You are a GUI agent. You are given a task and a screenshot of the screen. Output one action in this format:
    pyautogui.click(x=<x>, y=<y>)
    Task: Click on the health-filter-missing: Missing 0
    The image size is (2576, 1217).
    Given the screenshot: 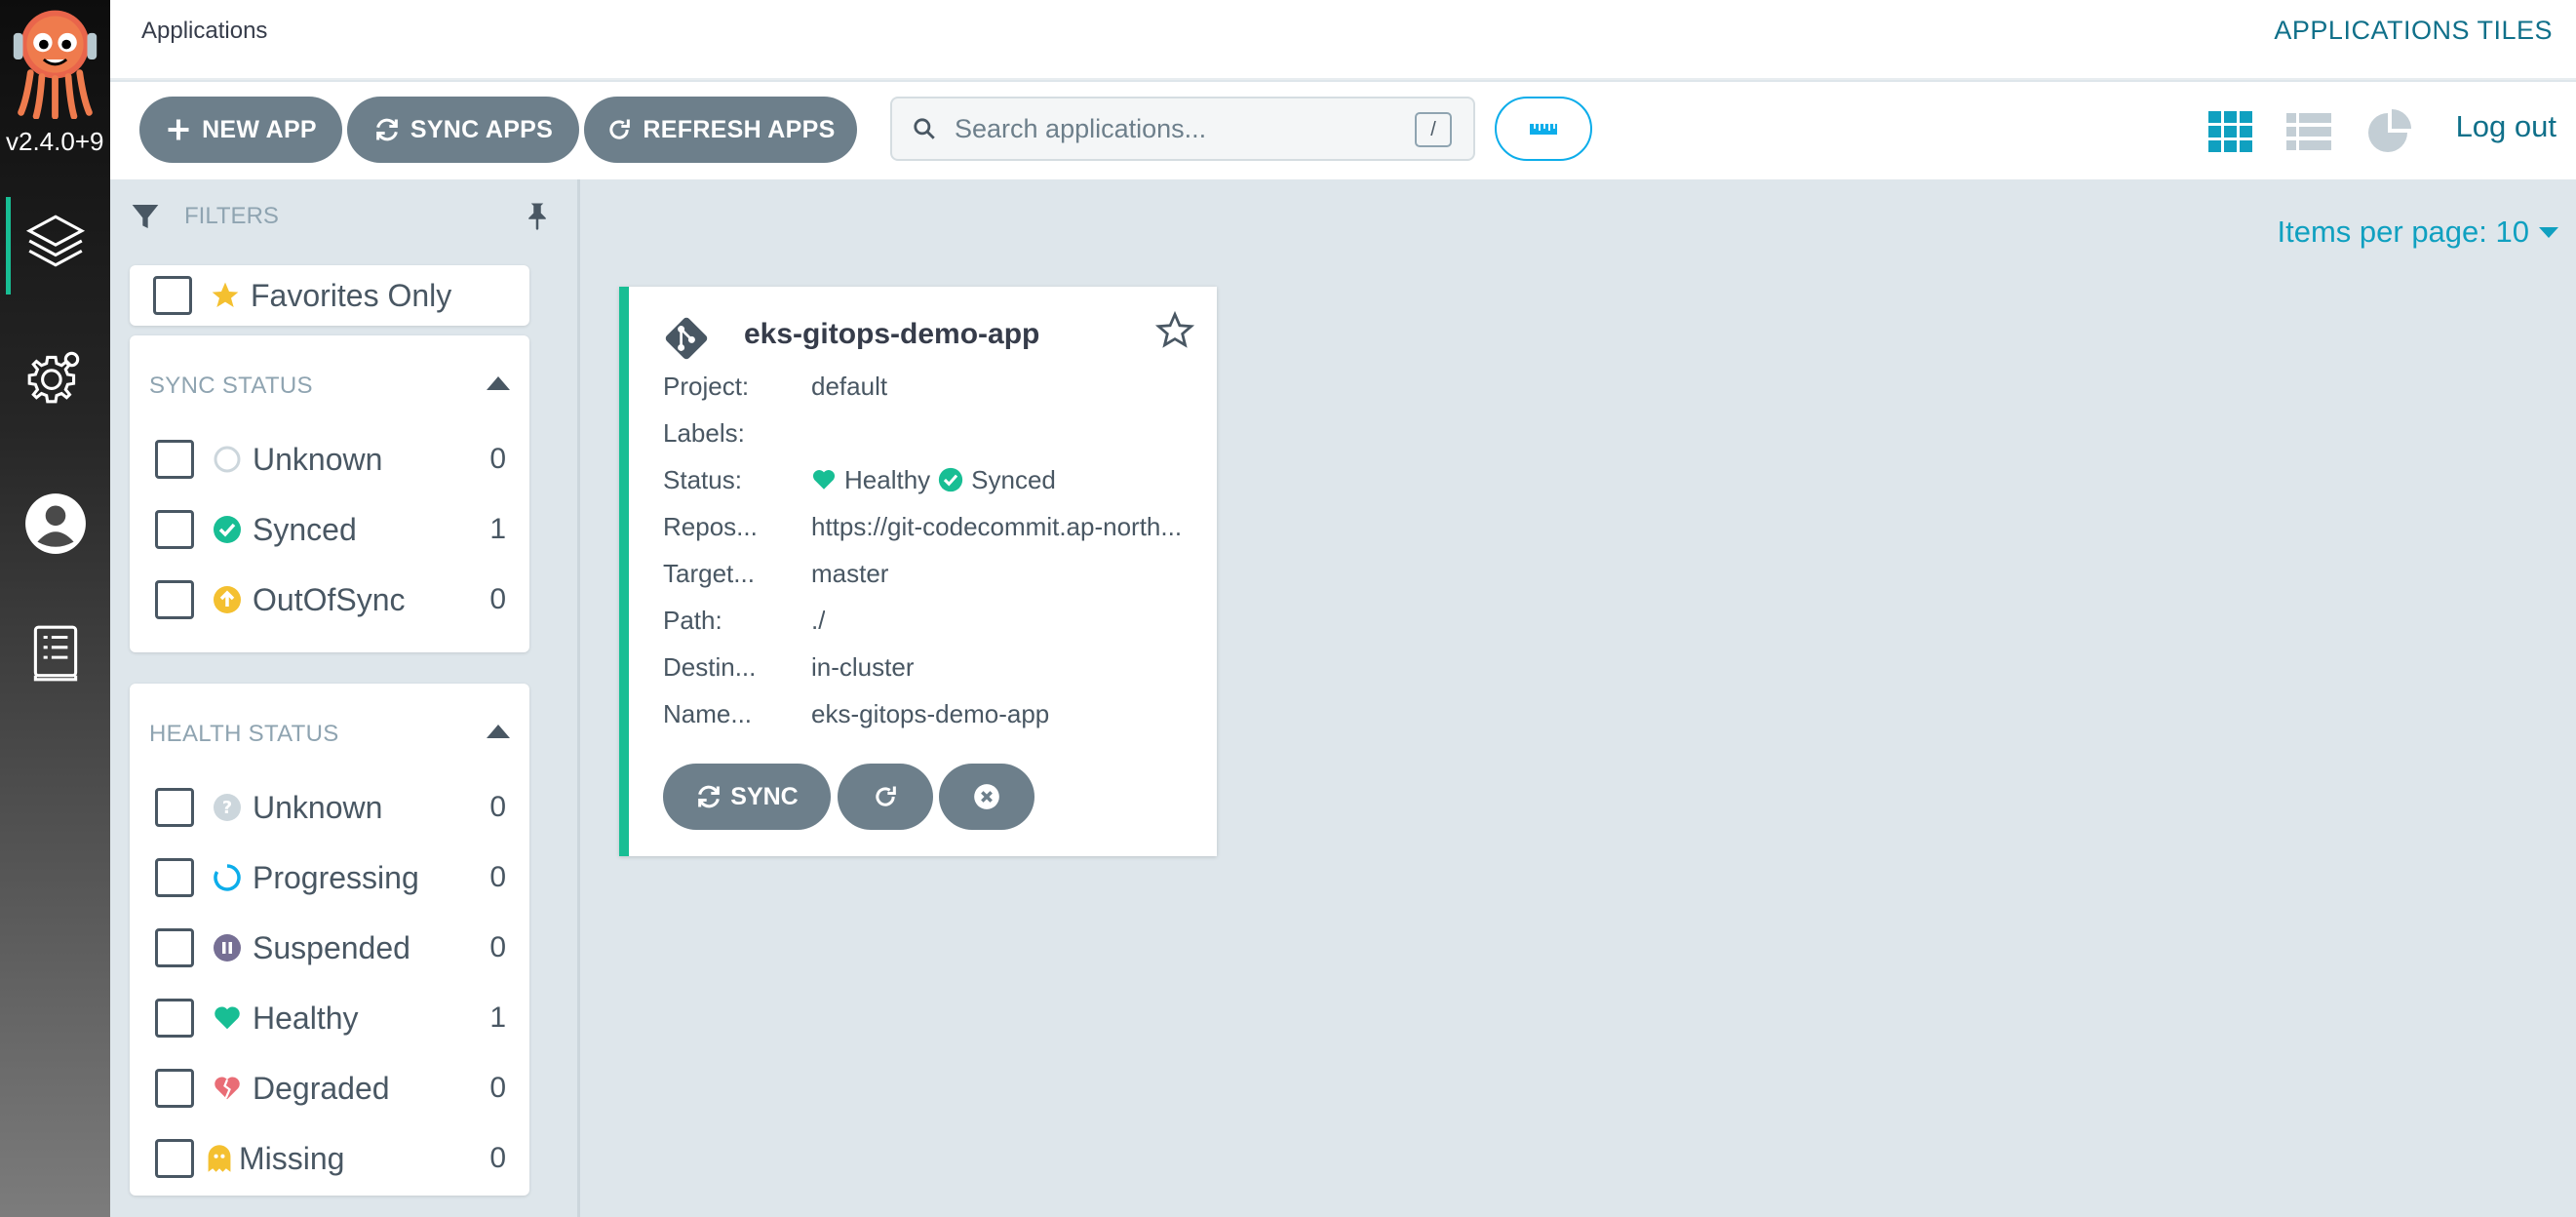 What is the action you would take?
    pyautogui.click(x=330, y=1158)
    